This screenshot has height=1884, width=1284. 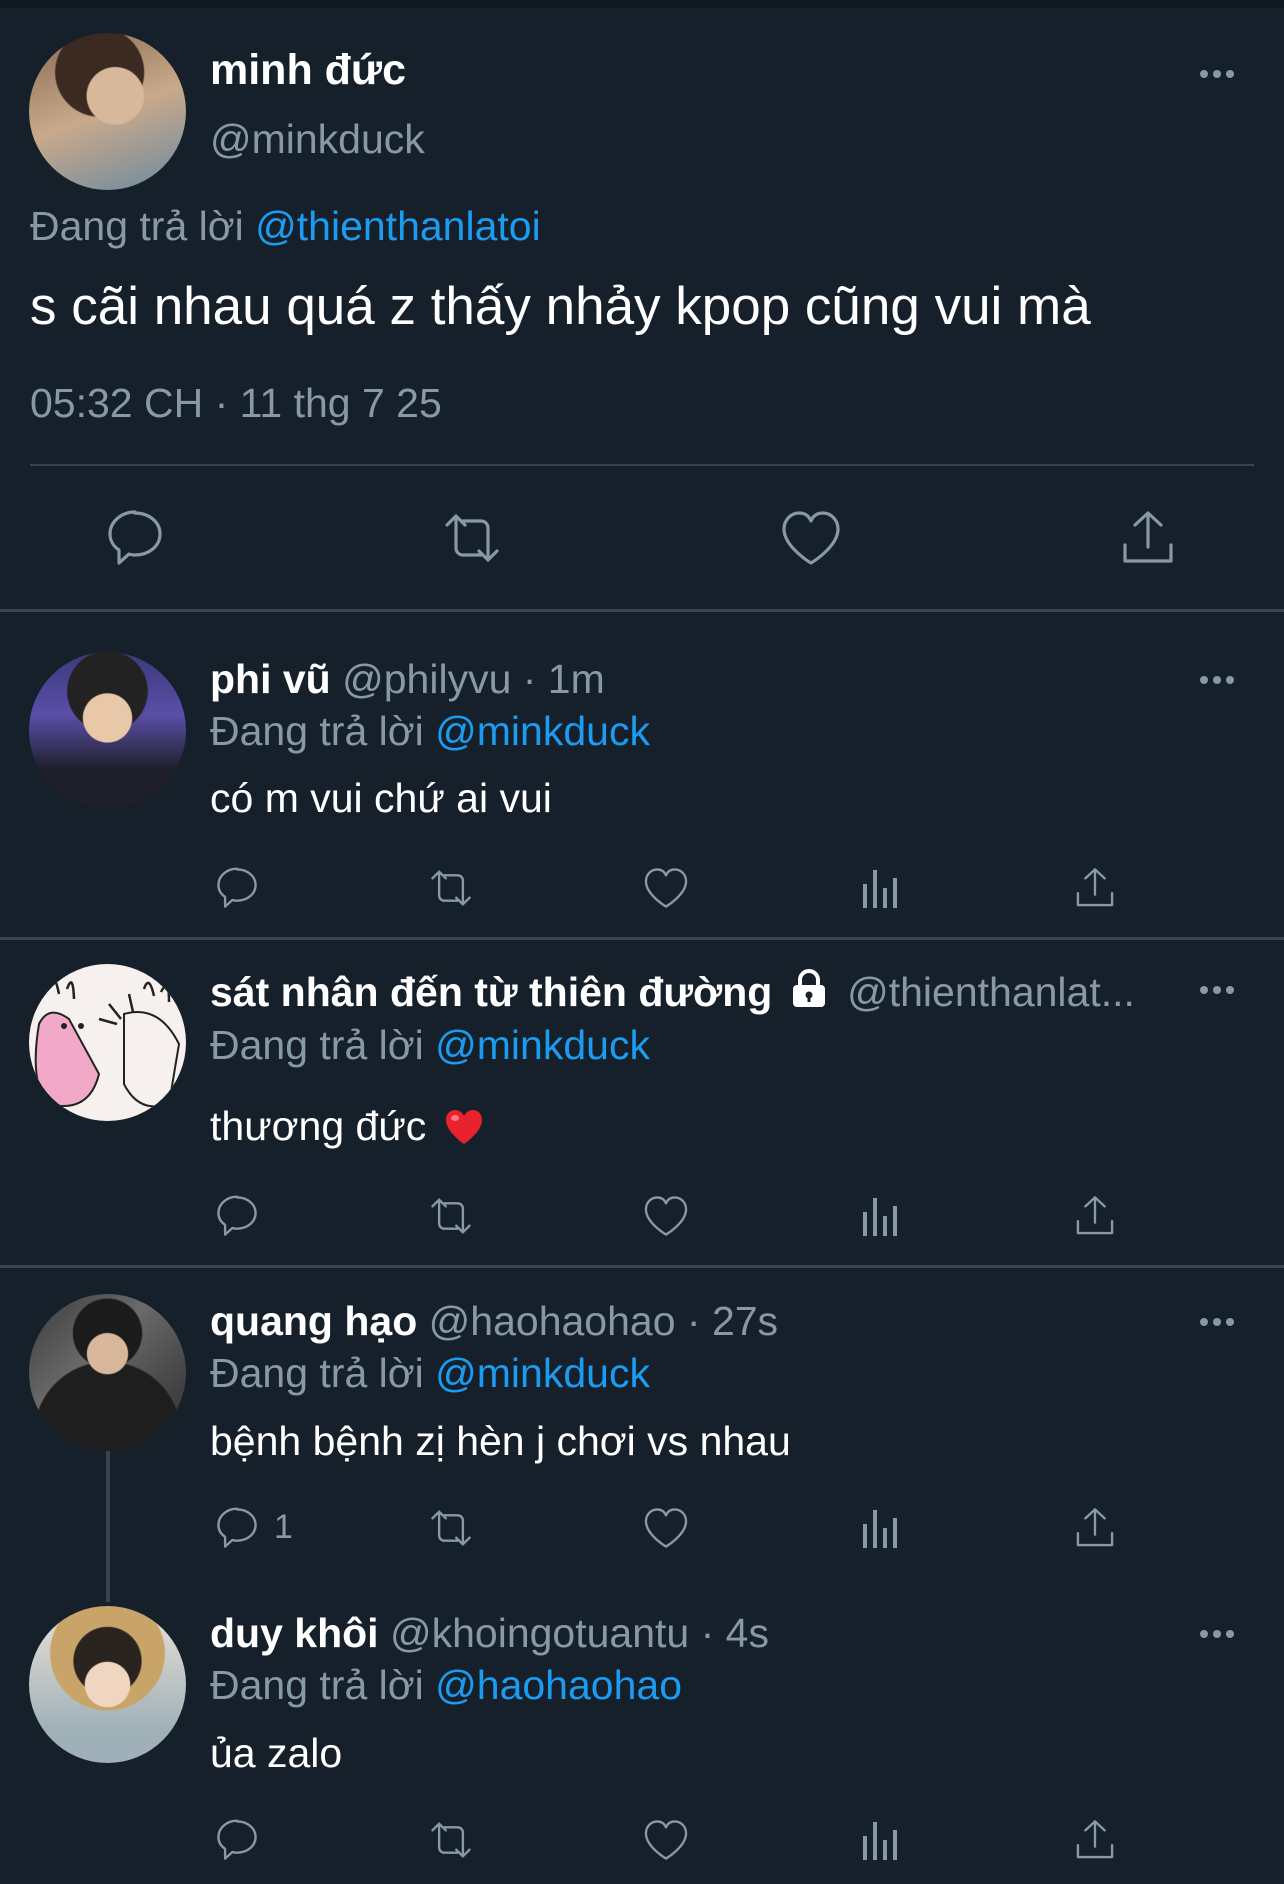 What do you see at coordinates (558, 1685) in the screenshot?
I see `replying-to-link: @haohaohao` at bounding box center [558, 1685].